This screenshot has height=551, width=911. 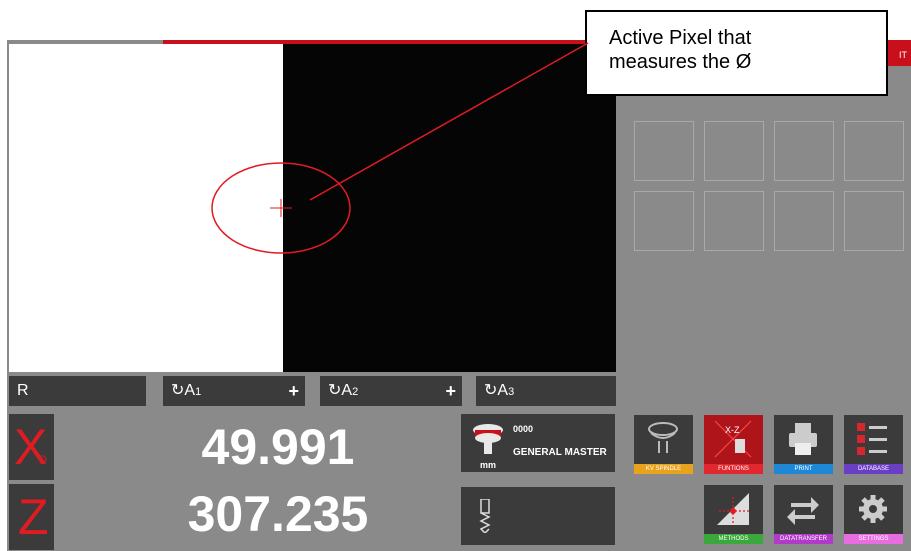 I want to click on callout-pointer-line, so click(x=449, y=121).